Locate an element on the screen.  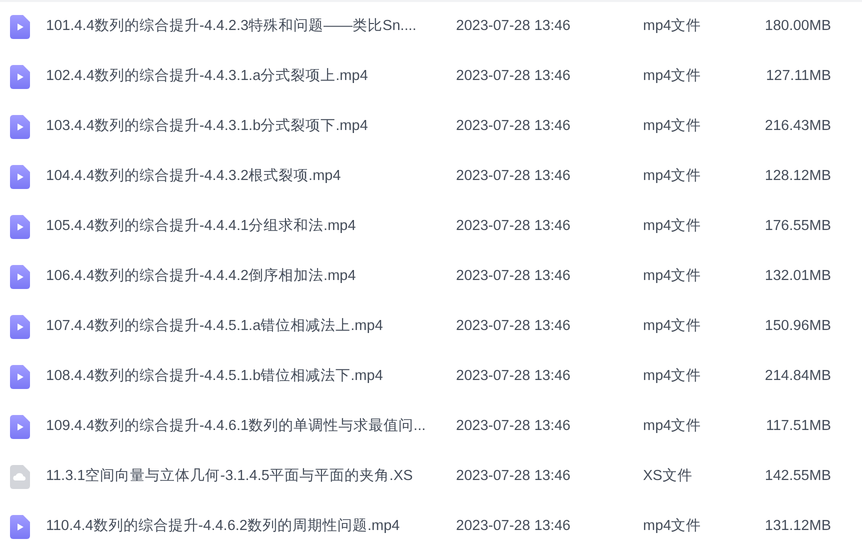
file-size: 214.84MB is located at coordinates (797, 376).